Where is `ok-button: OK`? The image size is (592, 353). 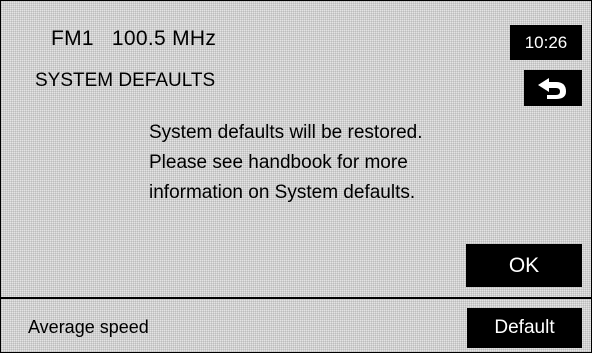 ok-button: OK is located at coordinates (524, 265).